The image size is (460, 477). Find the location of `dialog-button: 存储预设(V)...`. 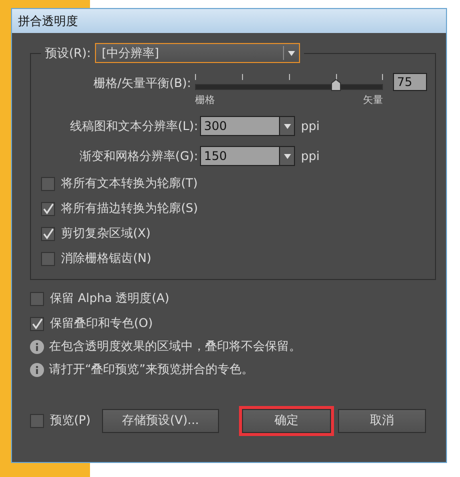

dialog-button: 存储预设(V)... is located at coordinates (160, 420).